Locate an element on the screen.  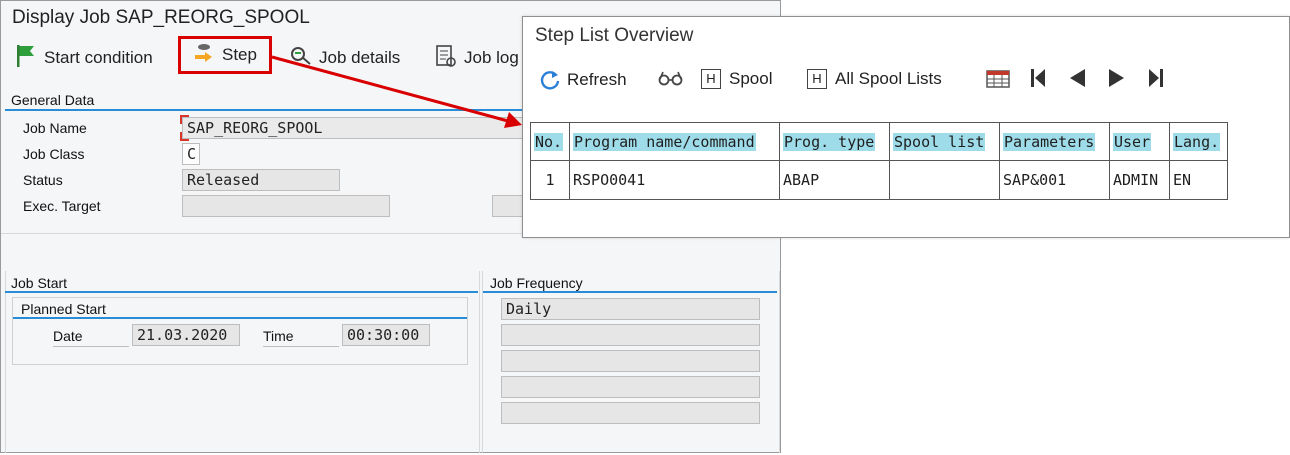
status-field: Released is located at coordinates (261, 180).